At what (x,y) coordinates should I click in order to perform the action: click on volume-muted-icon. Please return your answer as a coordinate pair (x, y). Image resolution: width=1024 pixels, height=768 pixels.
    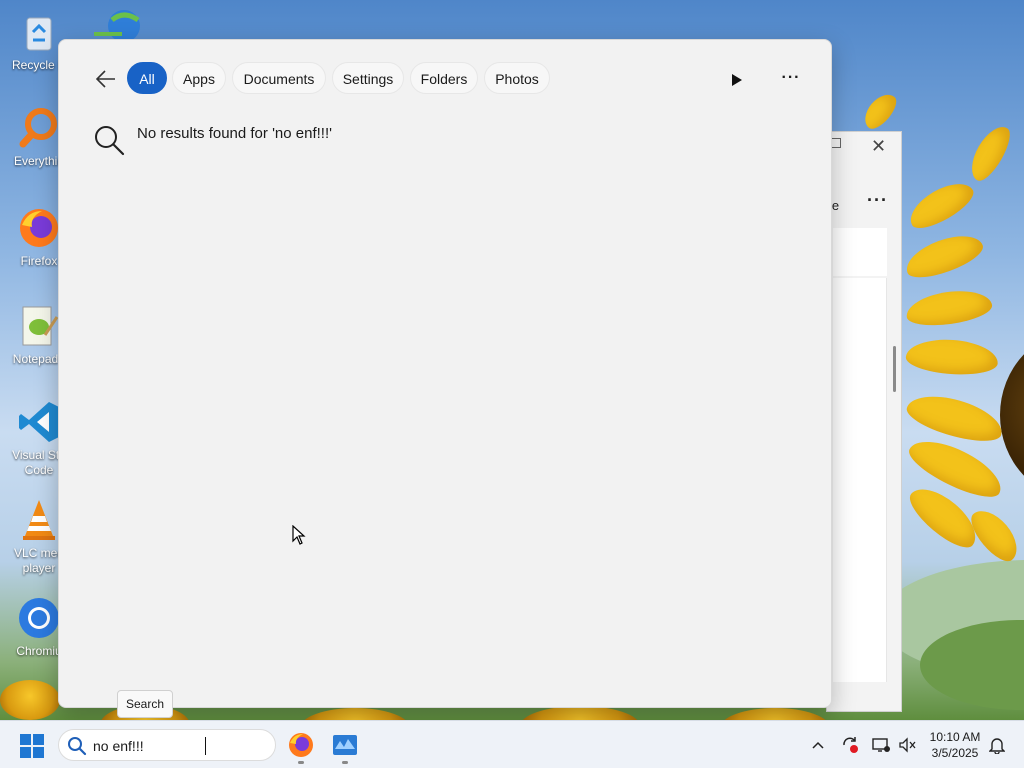
    Looking at the image, I should click on (907, 745).